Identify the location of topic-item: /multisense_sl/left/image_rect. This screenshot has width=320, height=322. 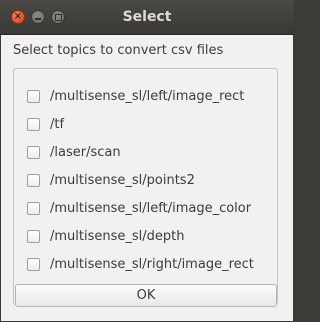
(135, 96).